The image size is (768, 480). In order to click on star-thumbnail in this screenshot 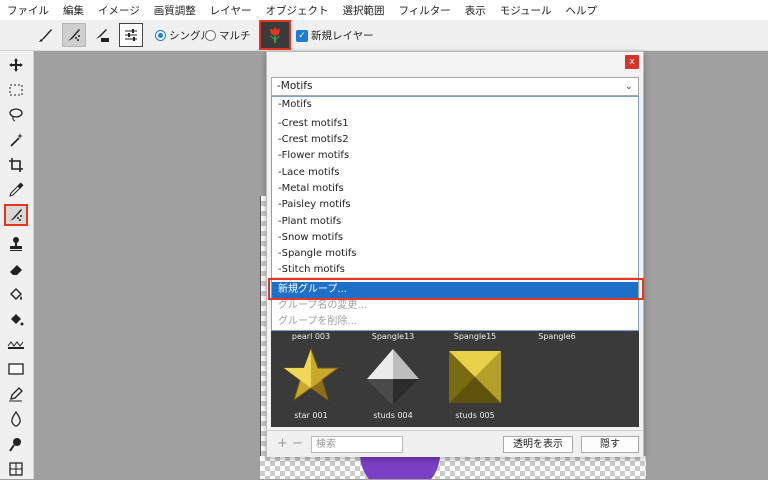, I will do `click(311, 375)`.